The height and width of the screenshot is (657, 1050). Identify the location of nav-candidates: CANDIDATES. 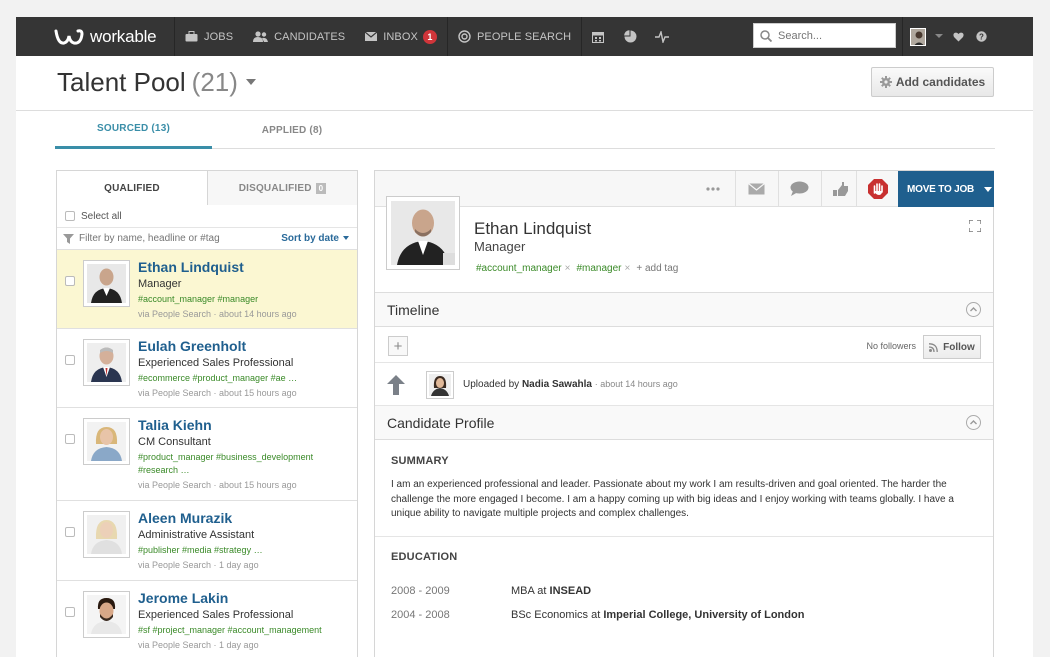
(299, 36).